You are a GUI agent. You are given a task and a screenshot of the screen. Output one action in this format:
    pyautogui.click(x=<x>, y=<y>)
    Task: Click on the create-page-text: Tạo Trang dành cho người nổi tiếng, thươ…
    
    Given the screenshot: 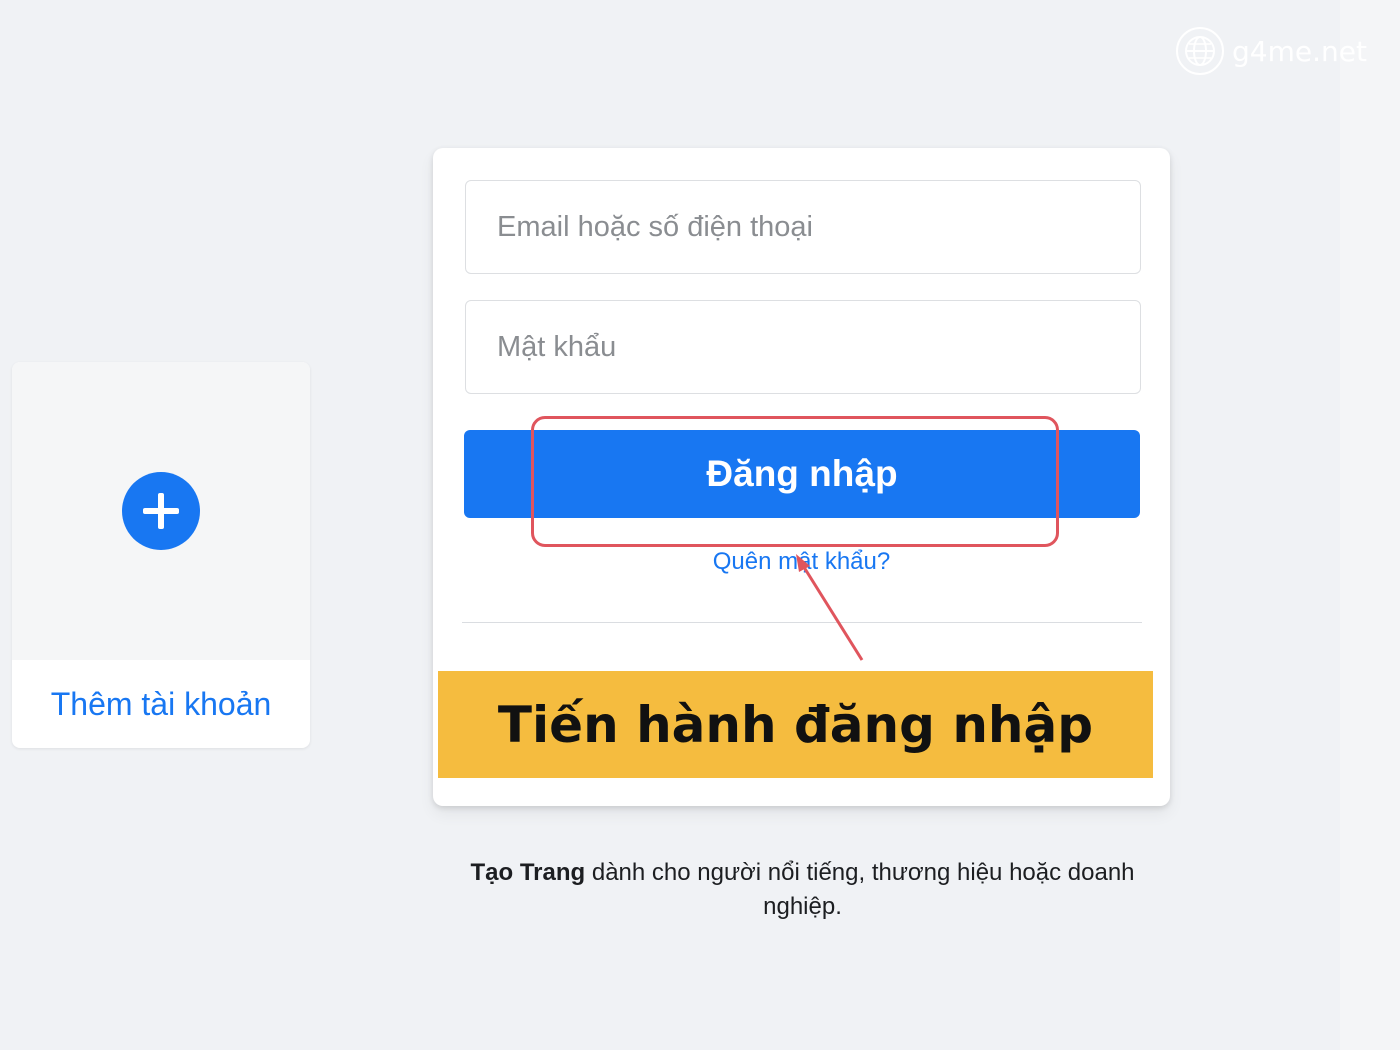 What is the action you would take?
    pyautogui.click(x=802, y=890)
    